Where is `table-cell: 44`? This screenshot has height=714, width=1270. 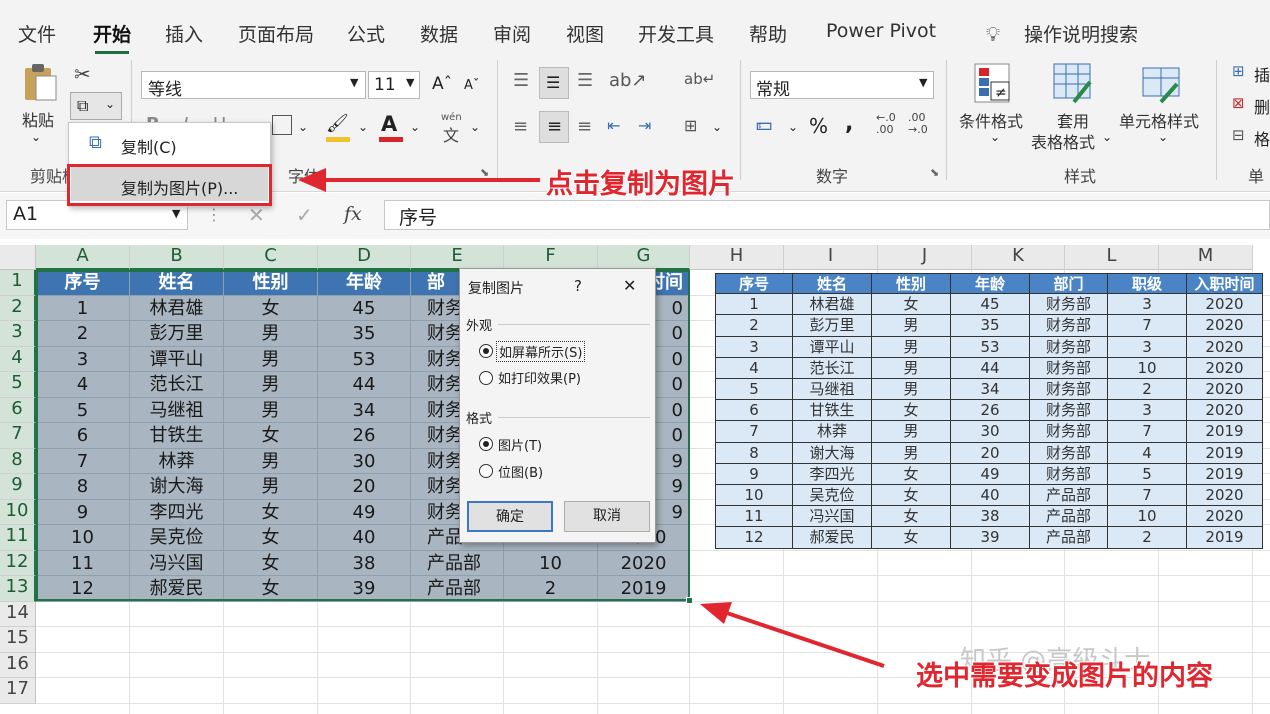 table-cell: 44 is located at coordinates (990, 368).